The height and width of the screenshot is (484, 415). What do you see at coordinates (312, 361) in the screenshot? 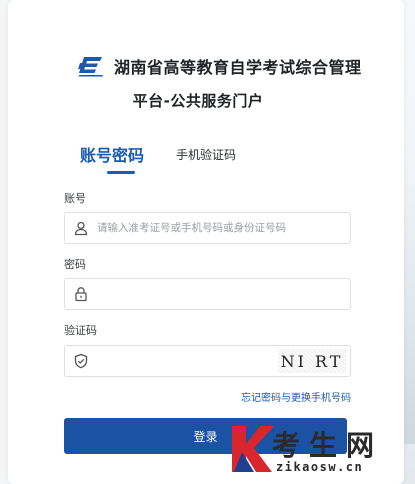
I see `captcha-image: NI RT` at bounding box center [312, 361].